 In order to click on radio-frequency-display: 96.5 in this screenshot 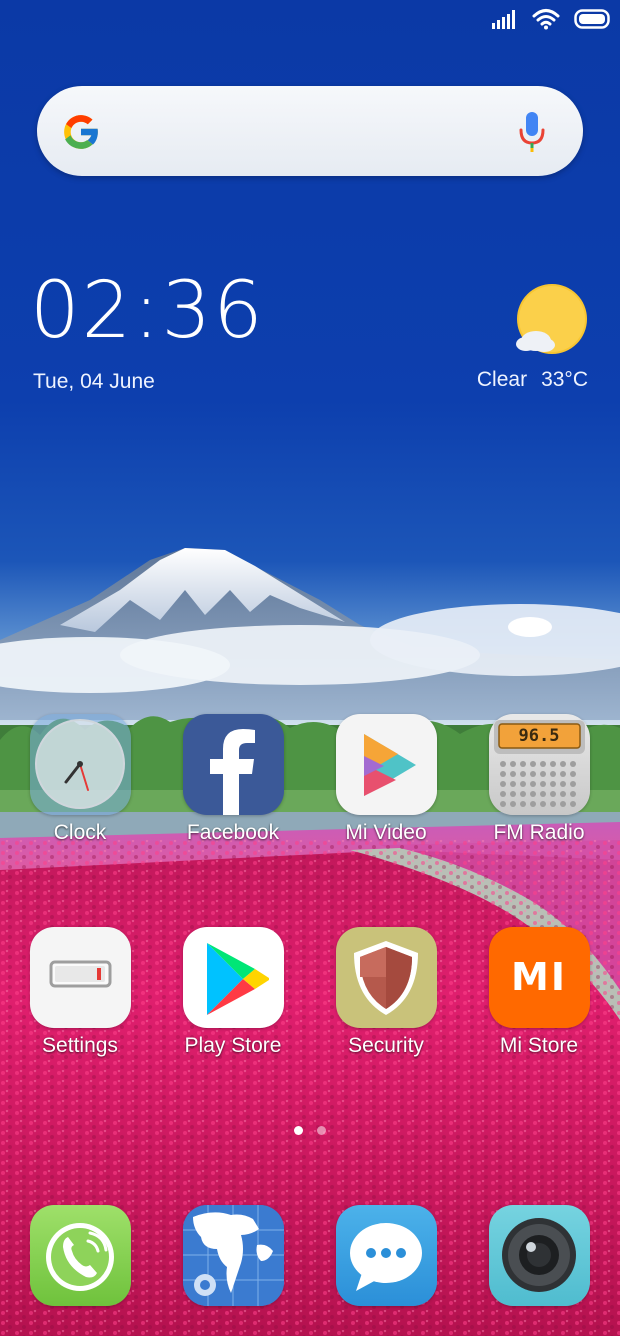, I will do `click(539, 736)`.